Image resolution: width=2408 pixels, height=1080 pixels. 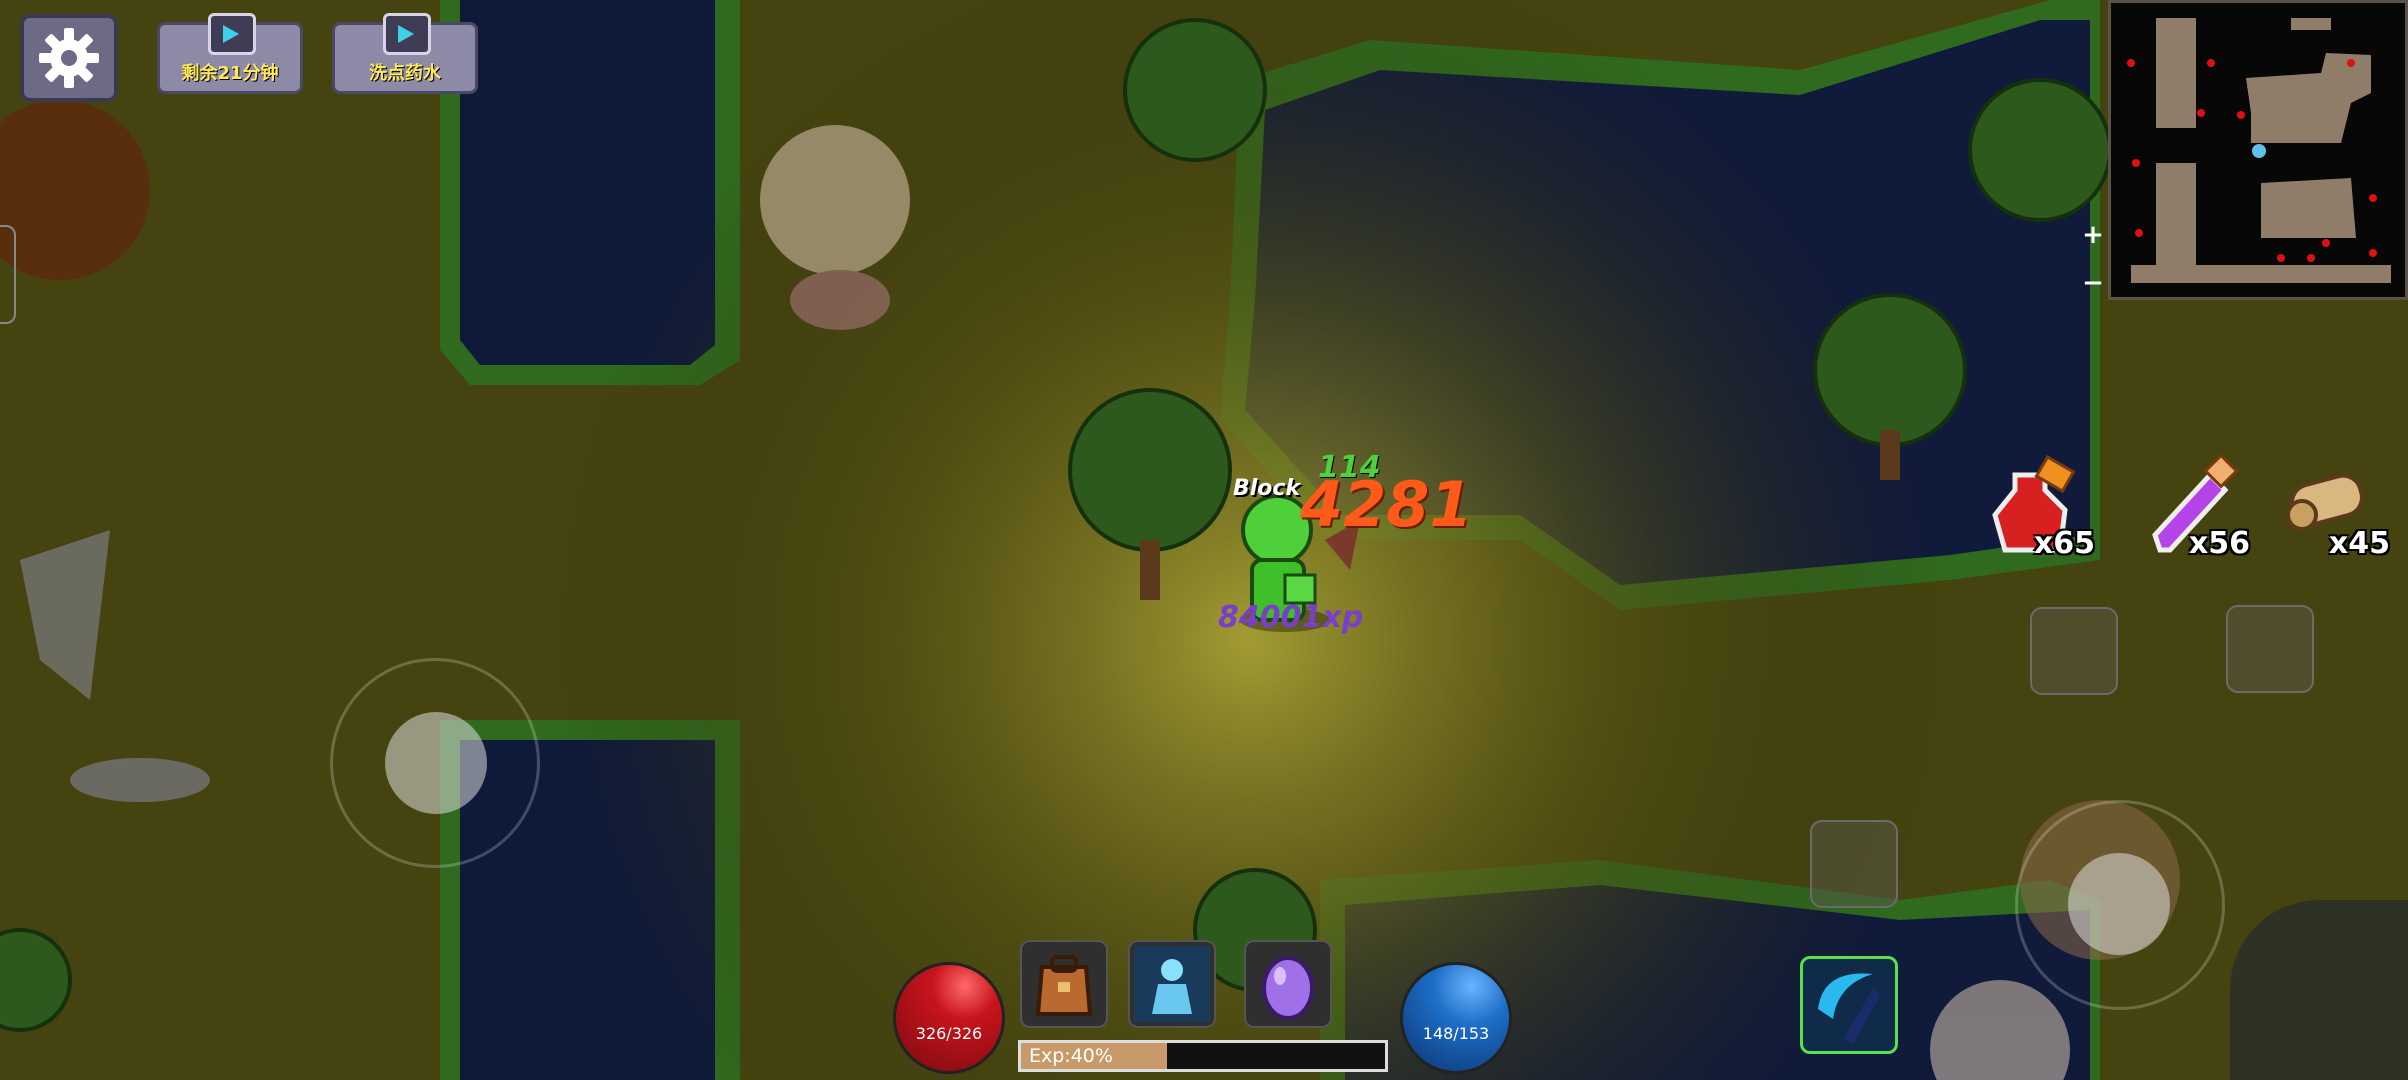 I want to click on respec-potion-button: 洗点药水, so click(x=405, y=53).